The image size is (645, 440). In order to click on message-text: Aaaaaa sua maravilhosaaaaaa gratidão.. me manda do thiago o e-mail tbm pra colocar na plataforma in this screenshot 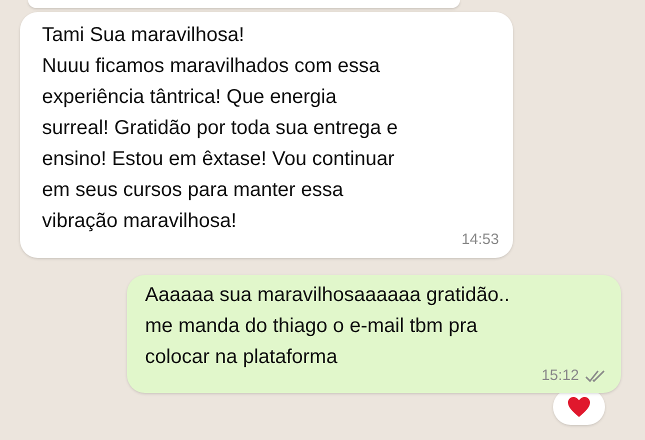, I will do `click(328, 326)`.